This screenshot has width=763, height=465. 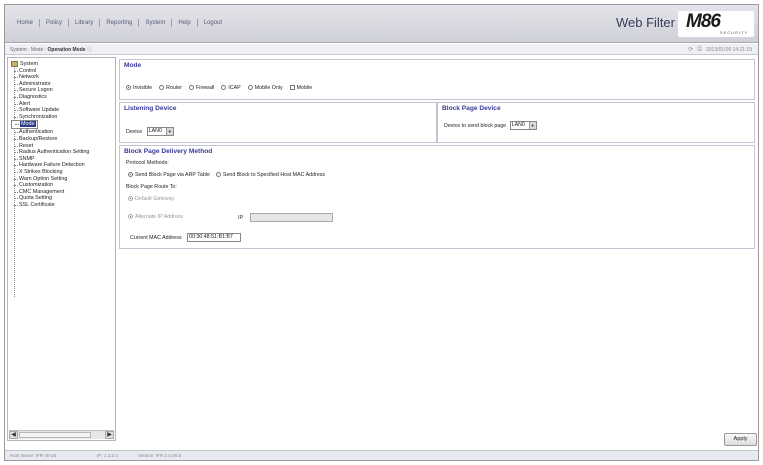 I want to click on sidebar-item-label: Warn Option Setting, so click(x=43, y=178).